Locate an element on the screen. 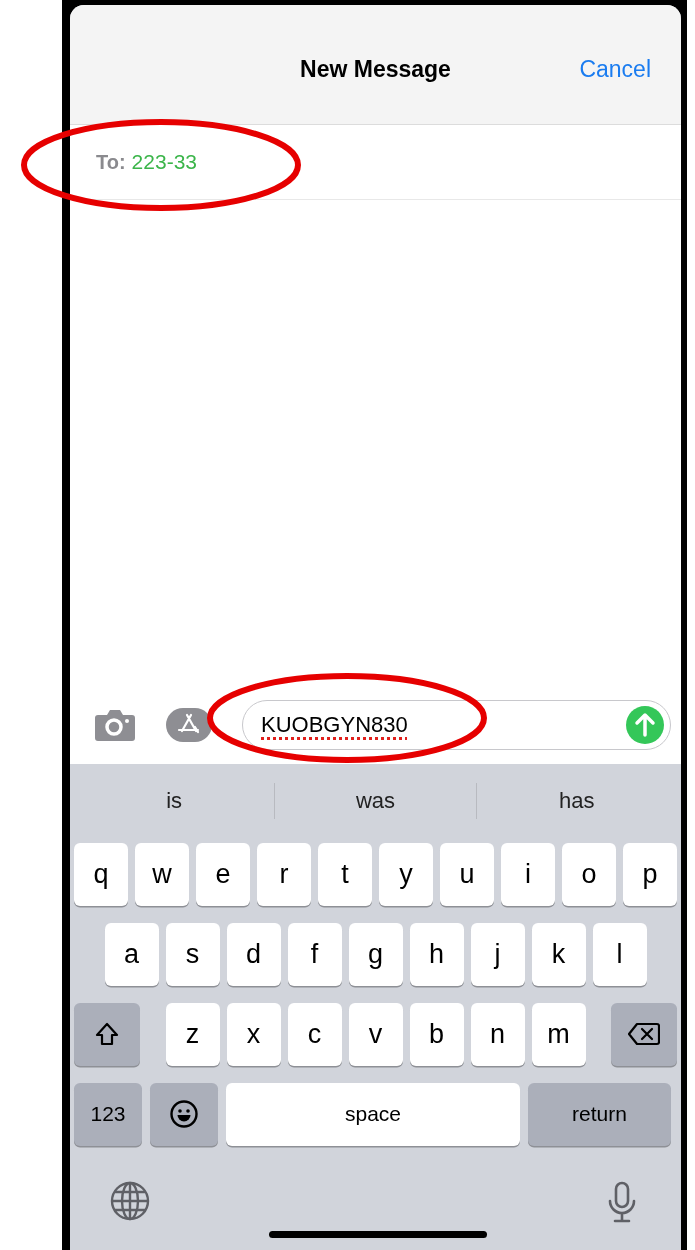  word-suggestion: has is located at coordinates (576, 801).